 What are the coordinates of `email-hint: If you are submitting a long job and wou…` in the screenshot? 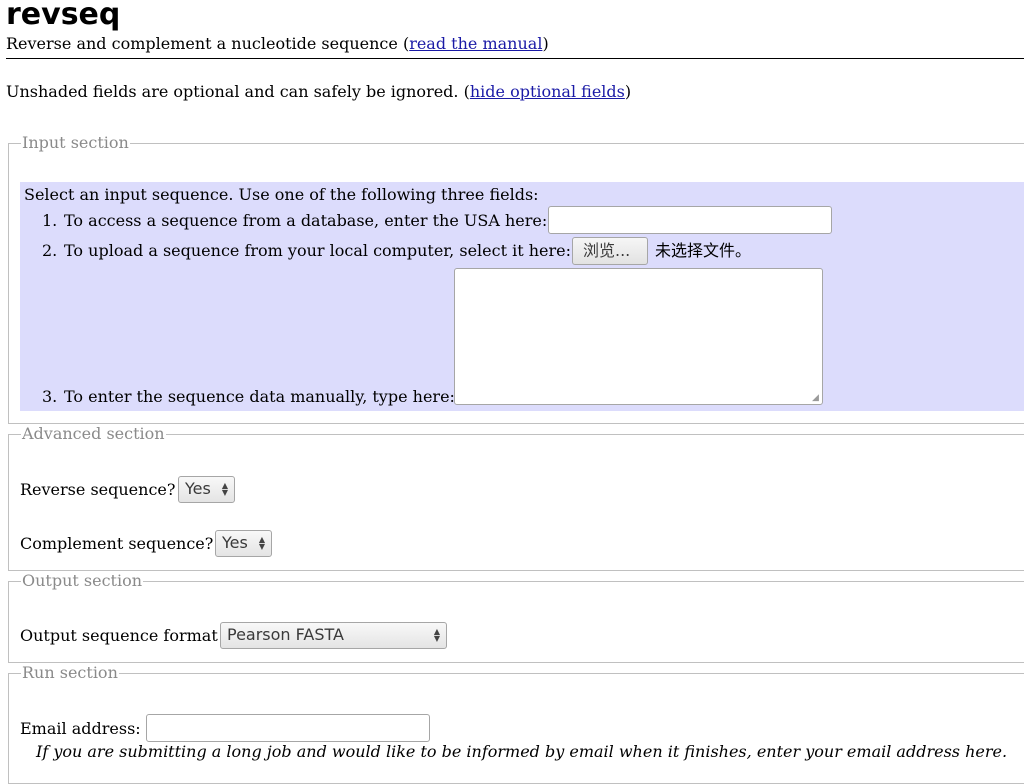 It's located at (522, 751).